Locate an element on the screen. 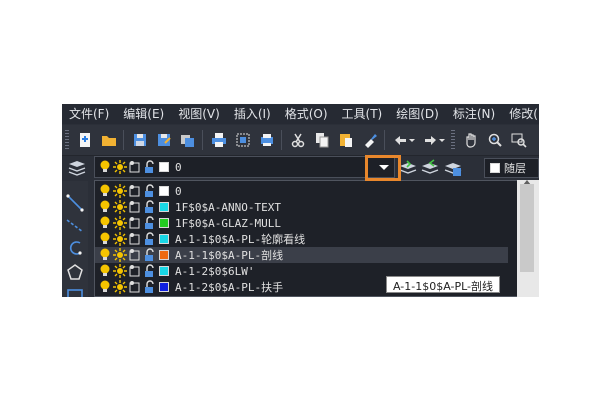 This screenshot has width=600, height=400. layer-toolbar: 0 随层 is located at coordinates (300, 168).